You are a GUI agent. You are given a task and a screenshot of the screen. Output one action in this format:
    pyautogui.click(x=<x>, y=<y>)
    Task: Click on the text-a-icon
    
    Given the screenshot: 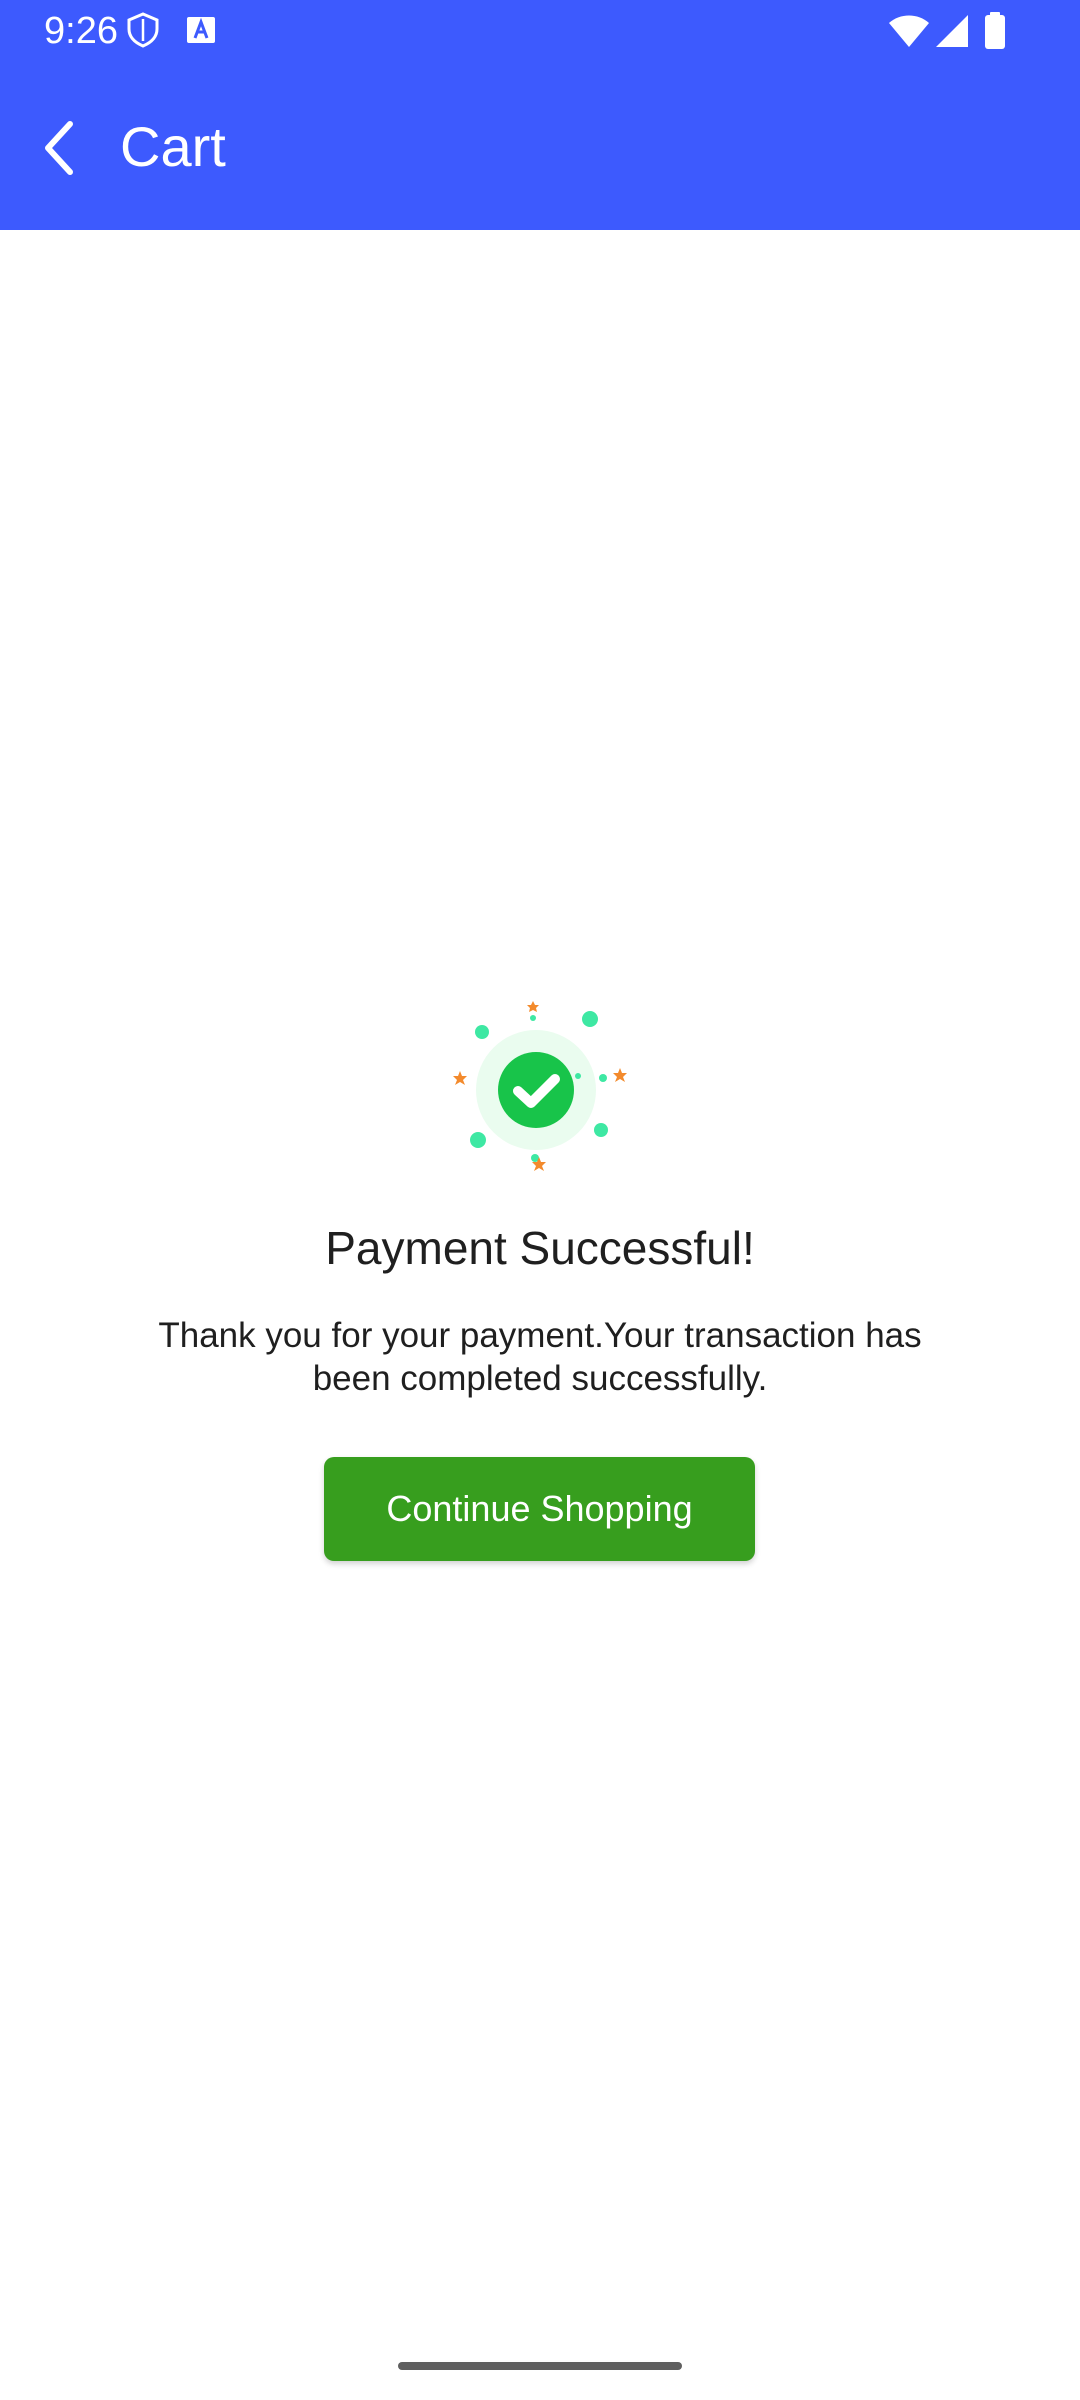 What is the action you would take?
    pyautogui.click(x=201, y=32)
    